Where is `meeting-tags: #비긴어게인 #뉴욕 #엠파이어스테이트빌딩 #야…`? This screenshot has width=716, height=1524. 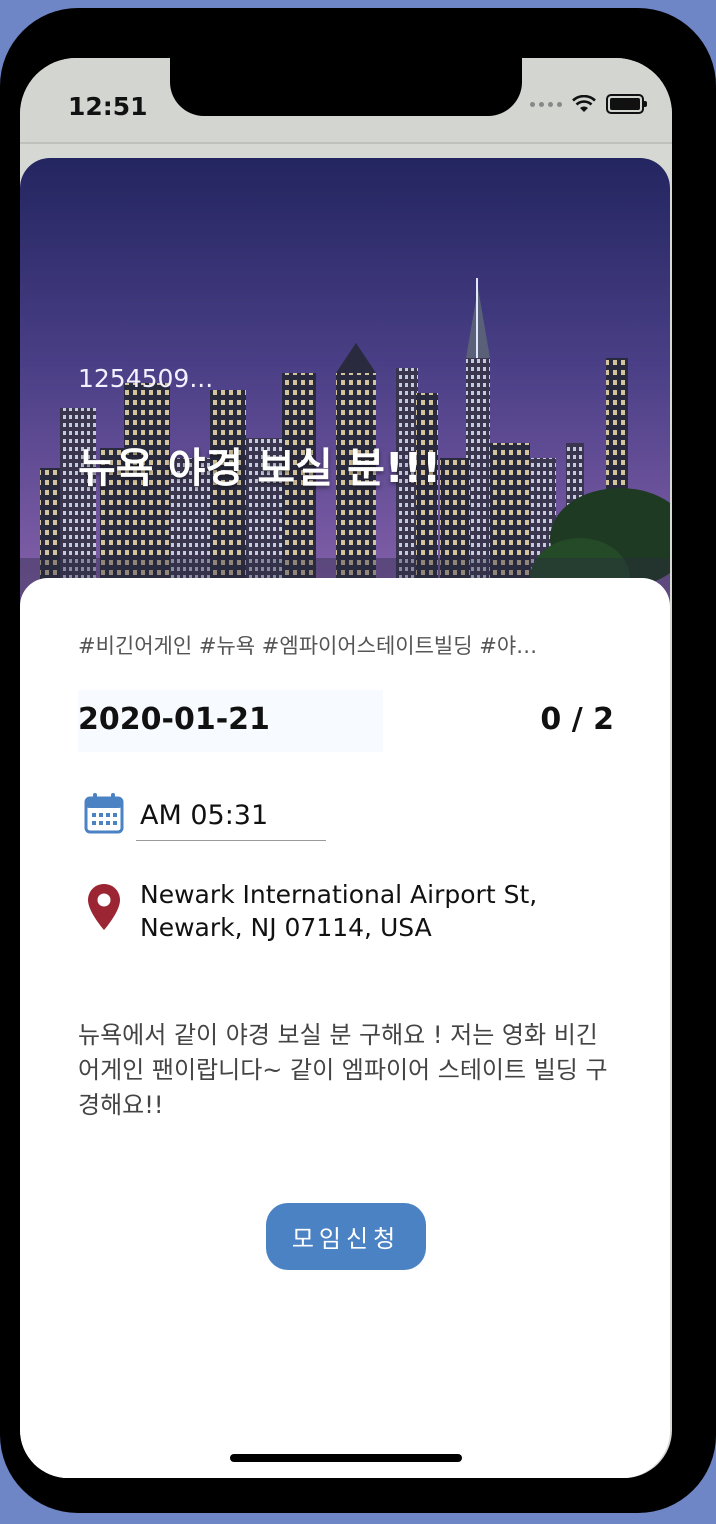 meeting-tags: #비긴어게인 #뉴욕 #엠파이어스테이트빌딩 #야… is located at coordinates (308, 646).